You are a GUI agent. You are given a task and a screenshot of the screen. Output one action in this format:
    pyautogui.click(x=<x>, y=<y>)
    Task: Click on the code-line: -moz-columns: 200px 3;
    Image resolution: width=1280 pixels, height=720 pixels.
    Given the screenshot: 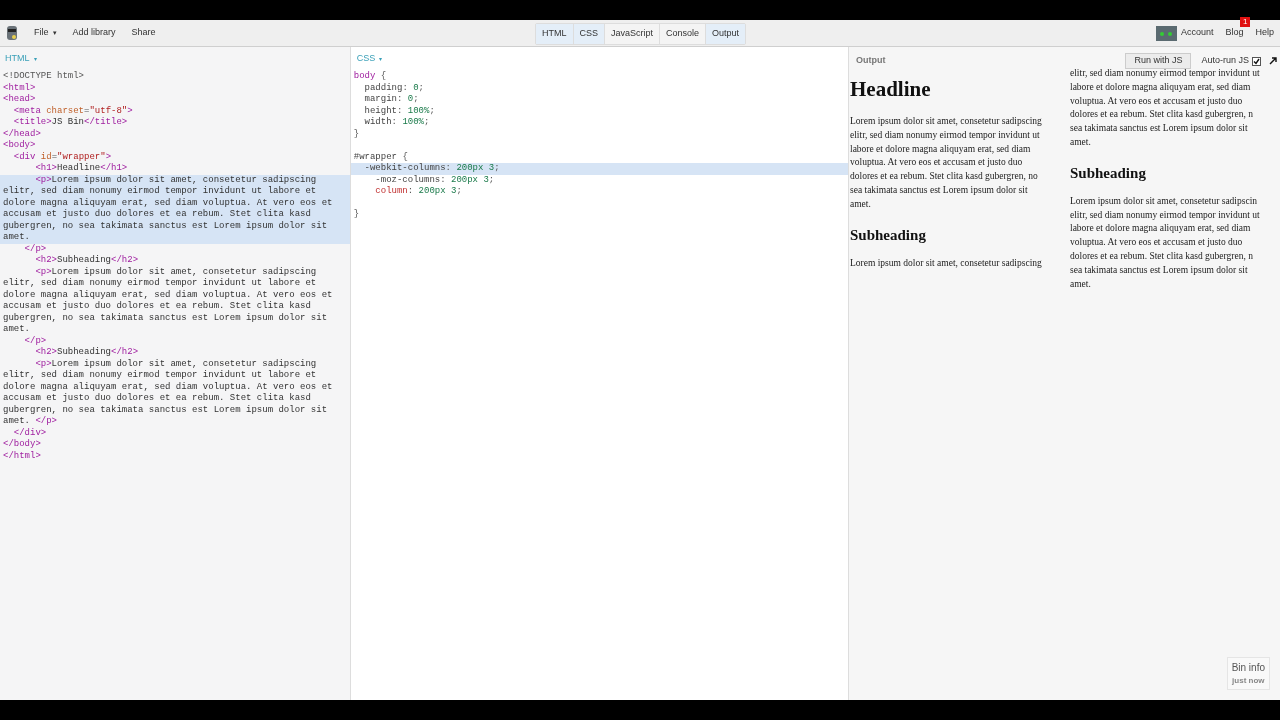 What is the action you would take?
    pyautogui.click(x=435, y=180)
    